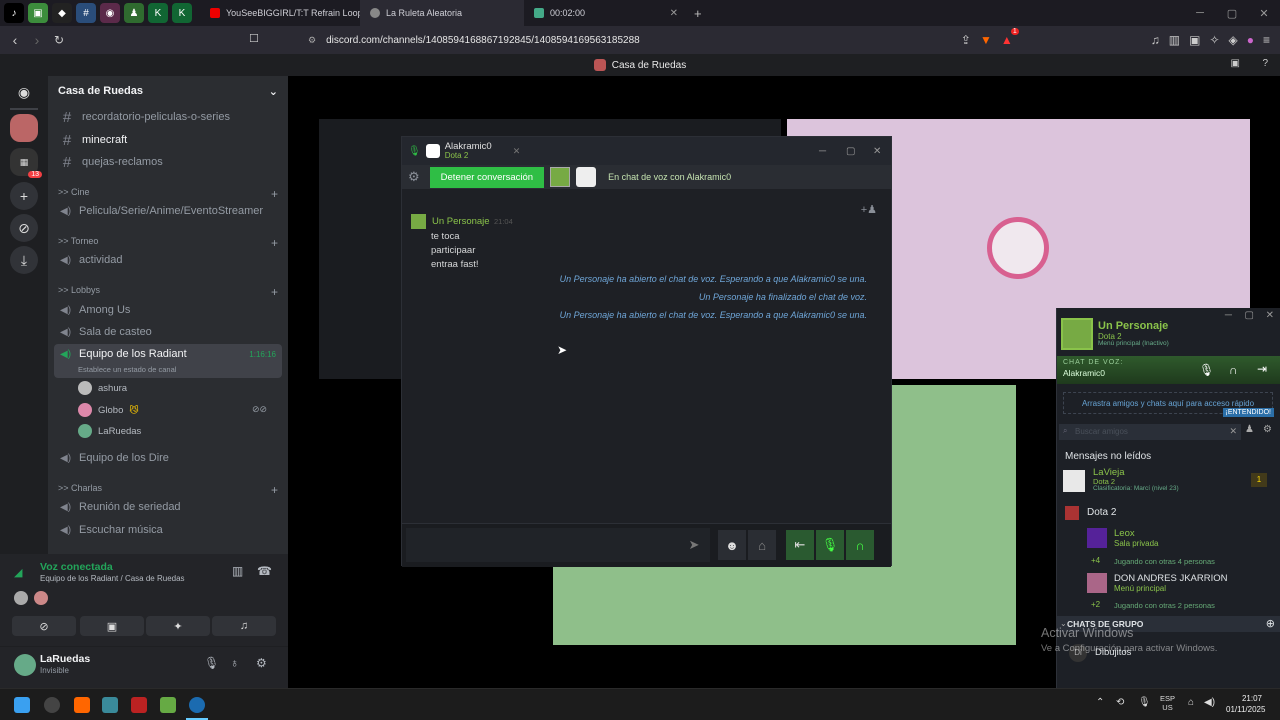 The image size is (1280, 720). Describe the element at coordinates (1214, 40) in the screenshot. I see `extensions-icon: ✧` at that location.